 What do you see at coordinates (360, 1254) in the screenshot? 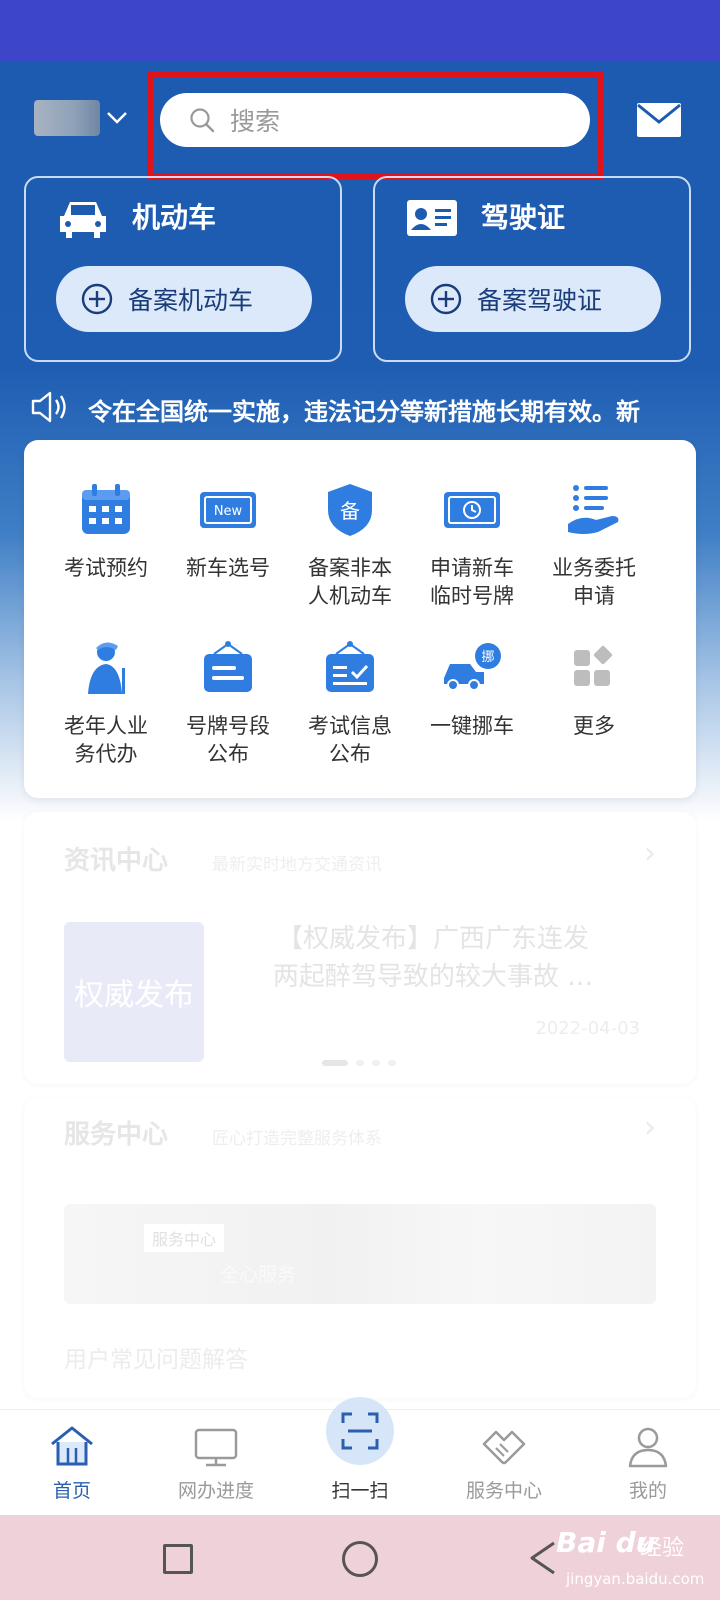
I see `service-center-banner: 服务中心 全心服务` at bounding box center [360, 1254].